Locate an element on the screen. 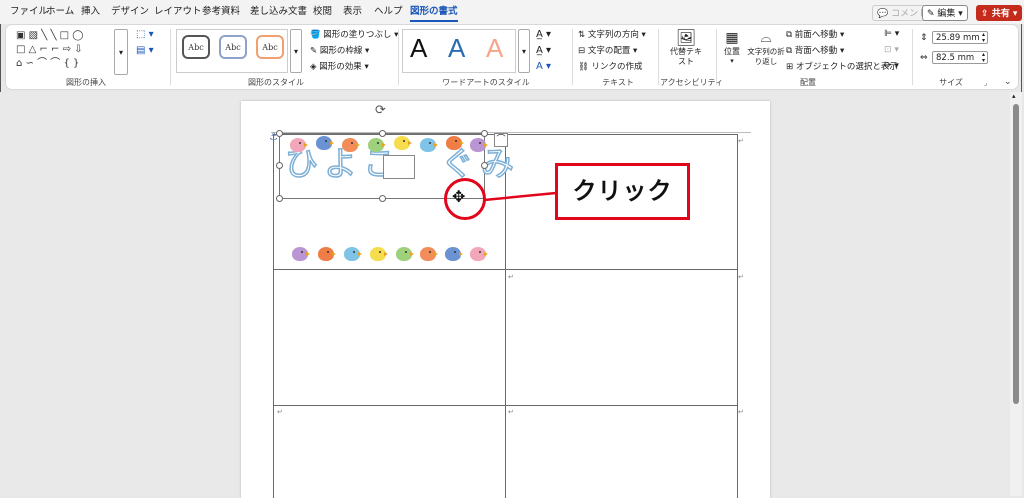 The image size is (1024, 498). send-backward-button: ⧉ 背面へ移動 ▾ is located at coordinates (815, 51).